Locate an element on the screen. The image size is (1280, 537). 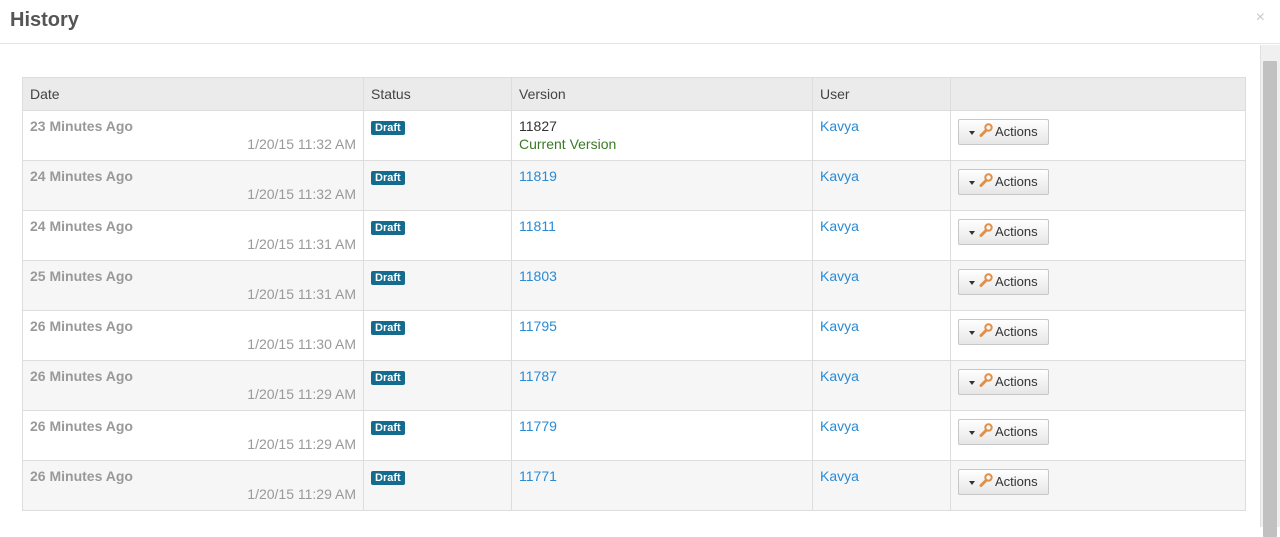
version-cell: 11827 Current Version is located at coordinates (662, 135).